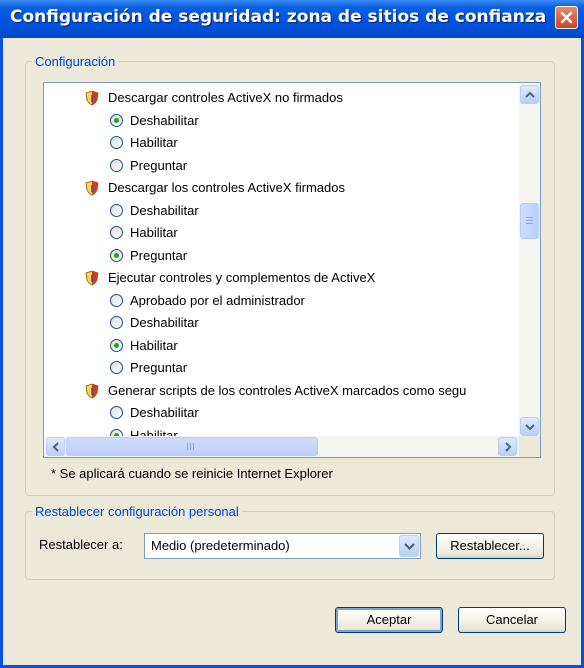  What do you see at coordinates (529, 446) in the screenshot?
I see `scroll-corner` at bounding box center [529, 446].